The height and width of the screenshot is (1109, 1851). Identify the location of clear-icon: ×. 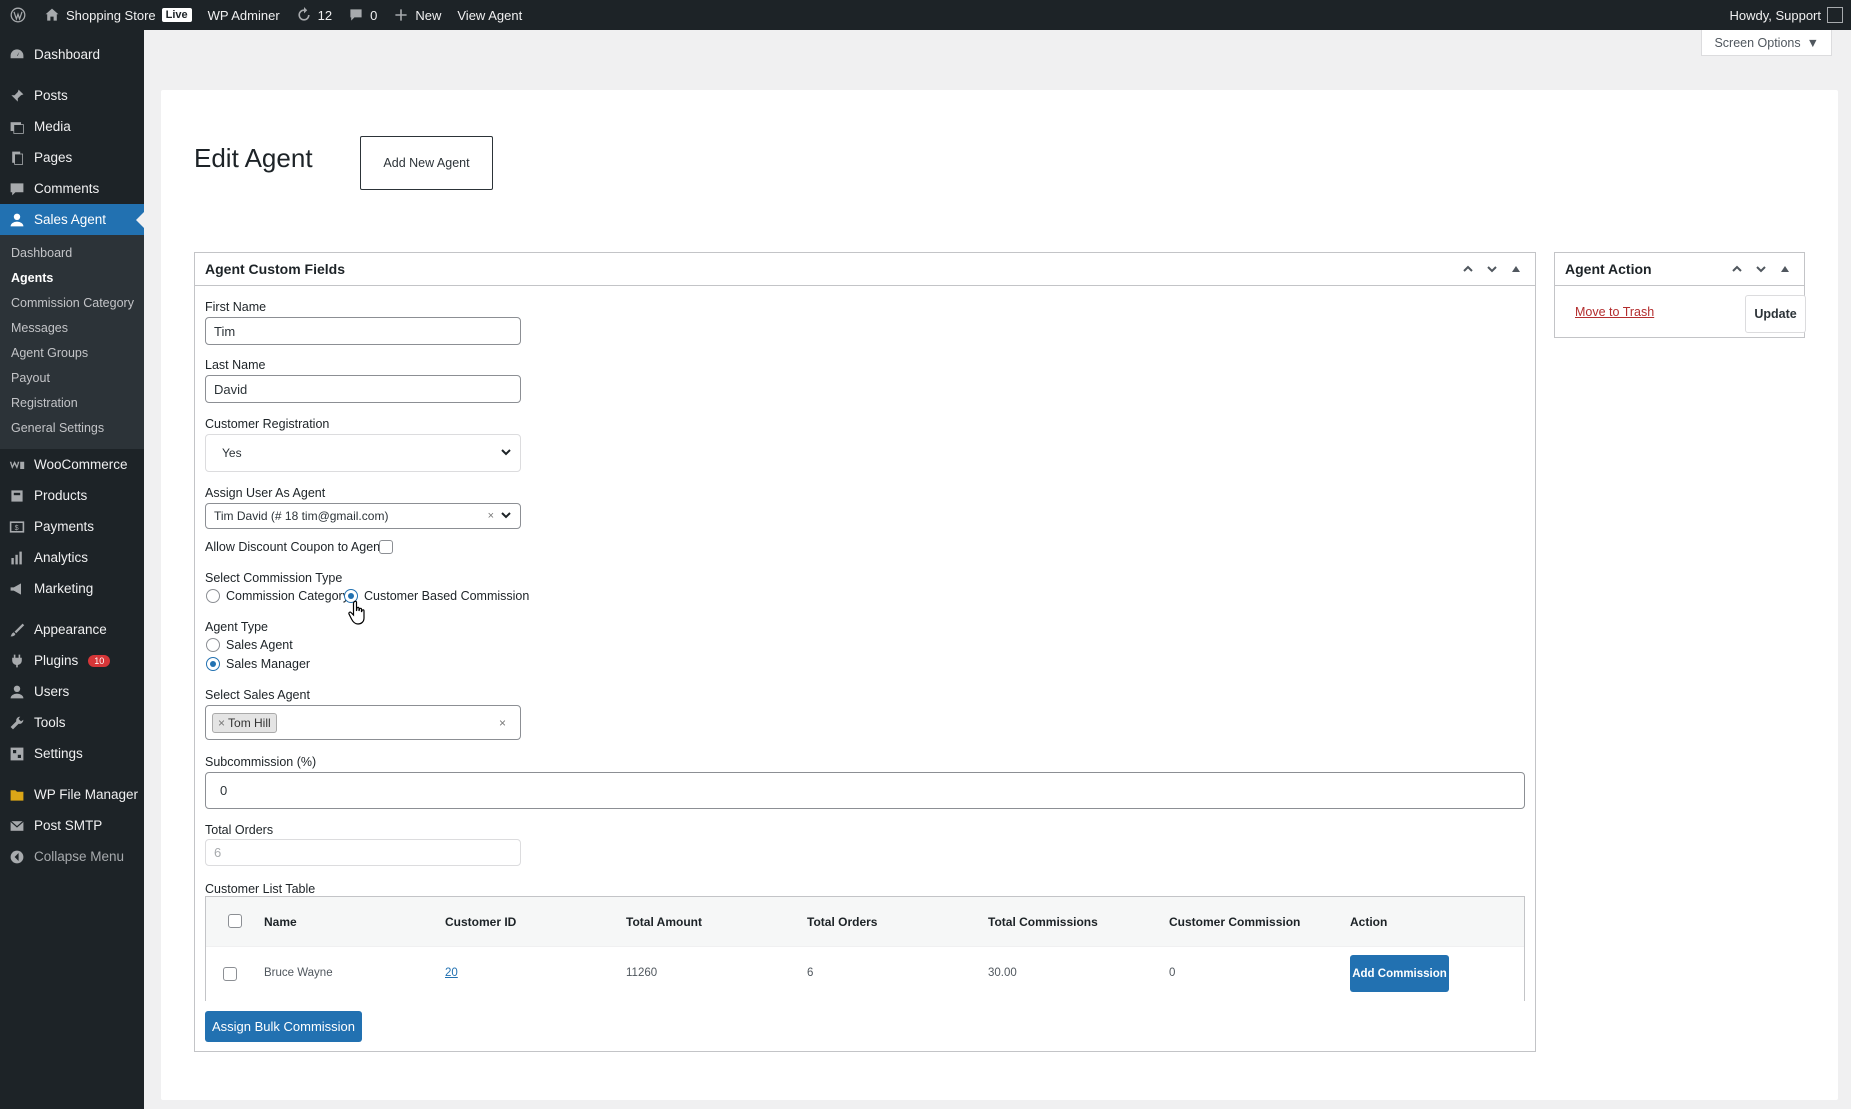
(491, 516).